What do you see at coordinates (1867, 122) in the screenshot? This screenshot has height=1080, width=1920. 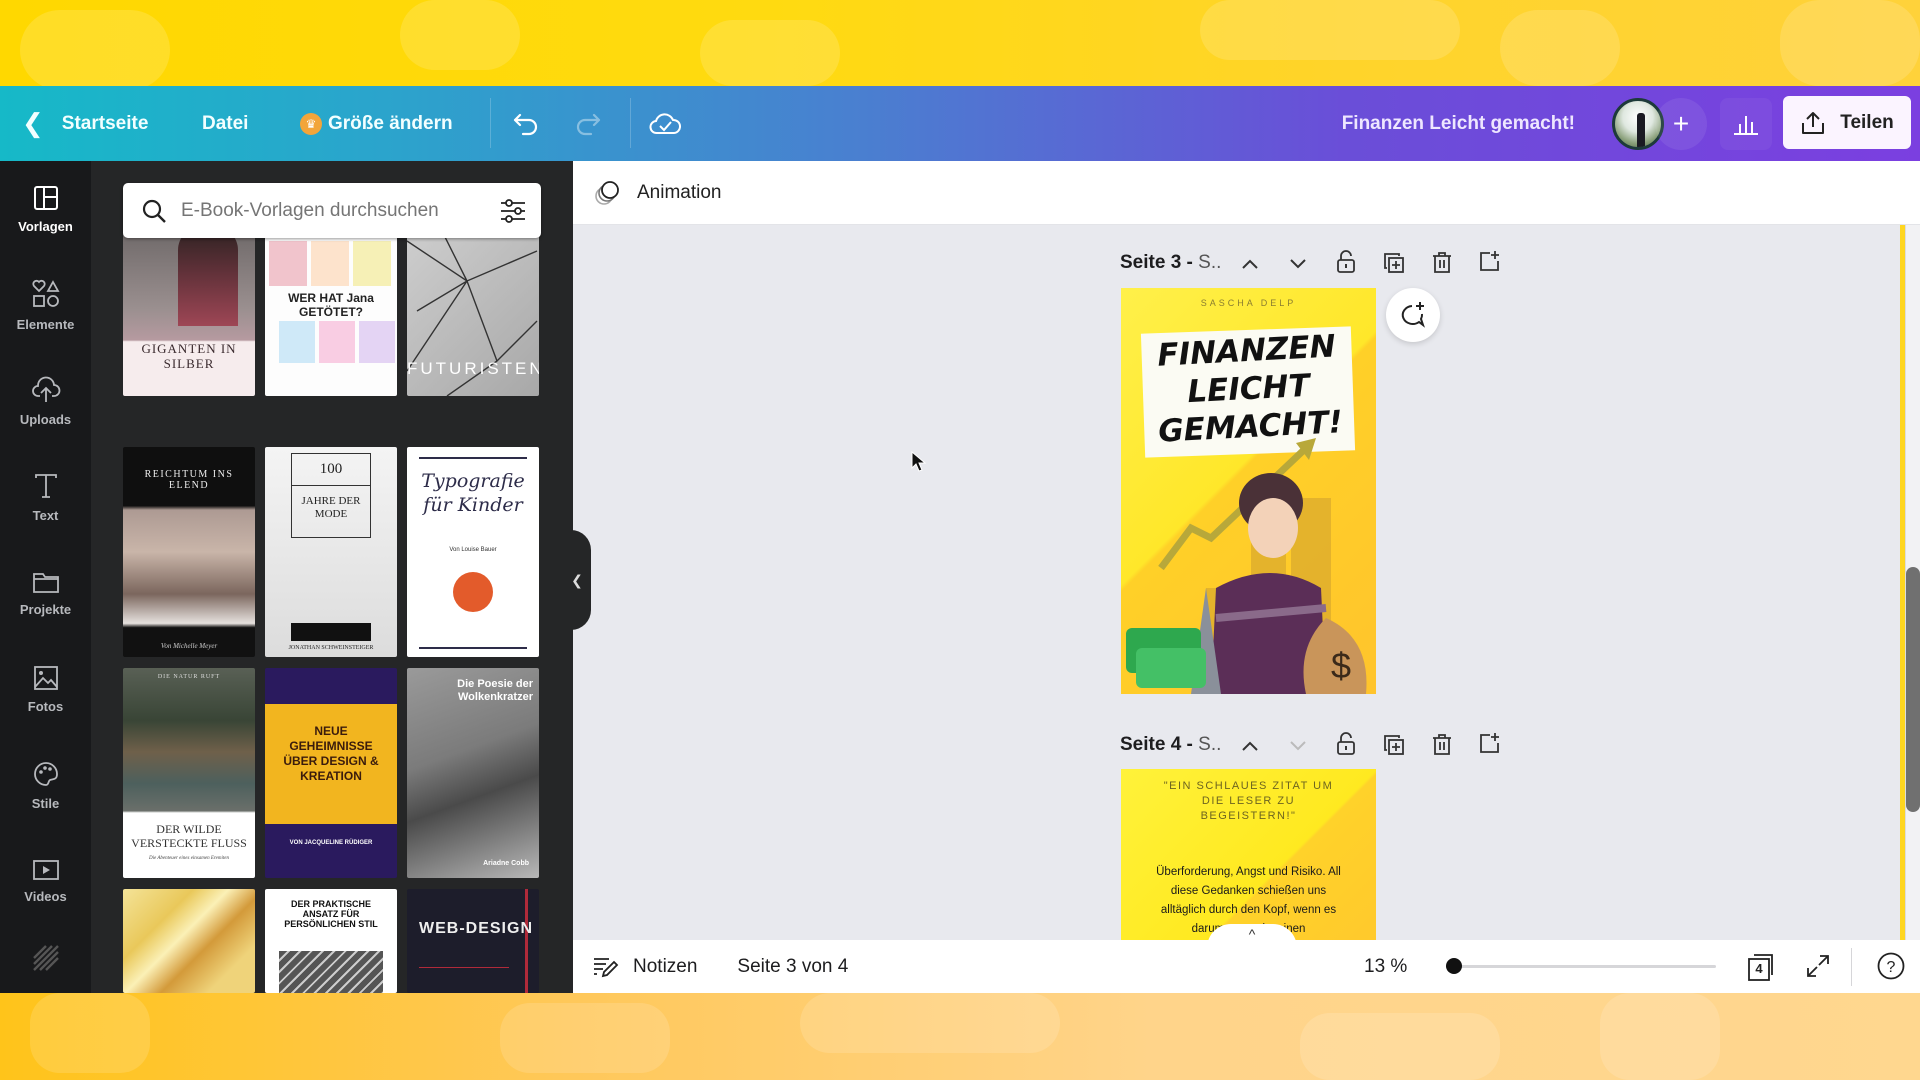 I see `share-label: Teilen` at bounding box center [1867, 122].